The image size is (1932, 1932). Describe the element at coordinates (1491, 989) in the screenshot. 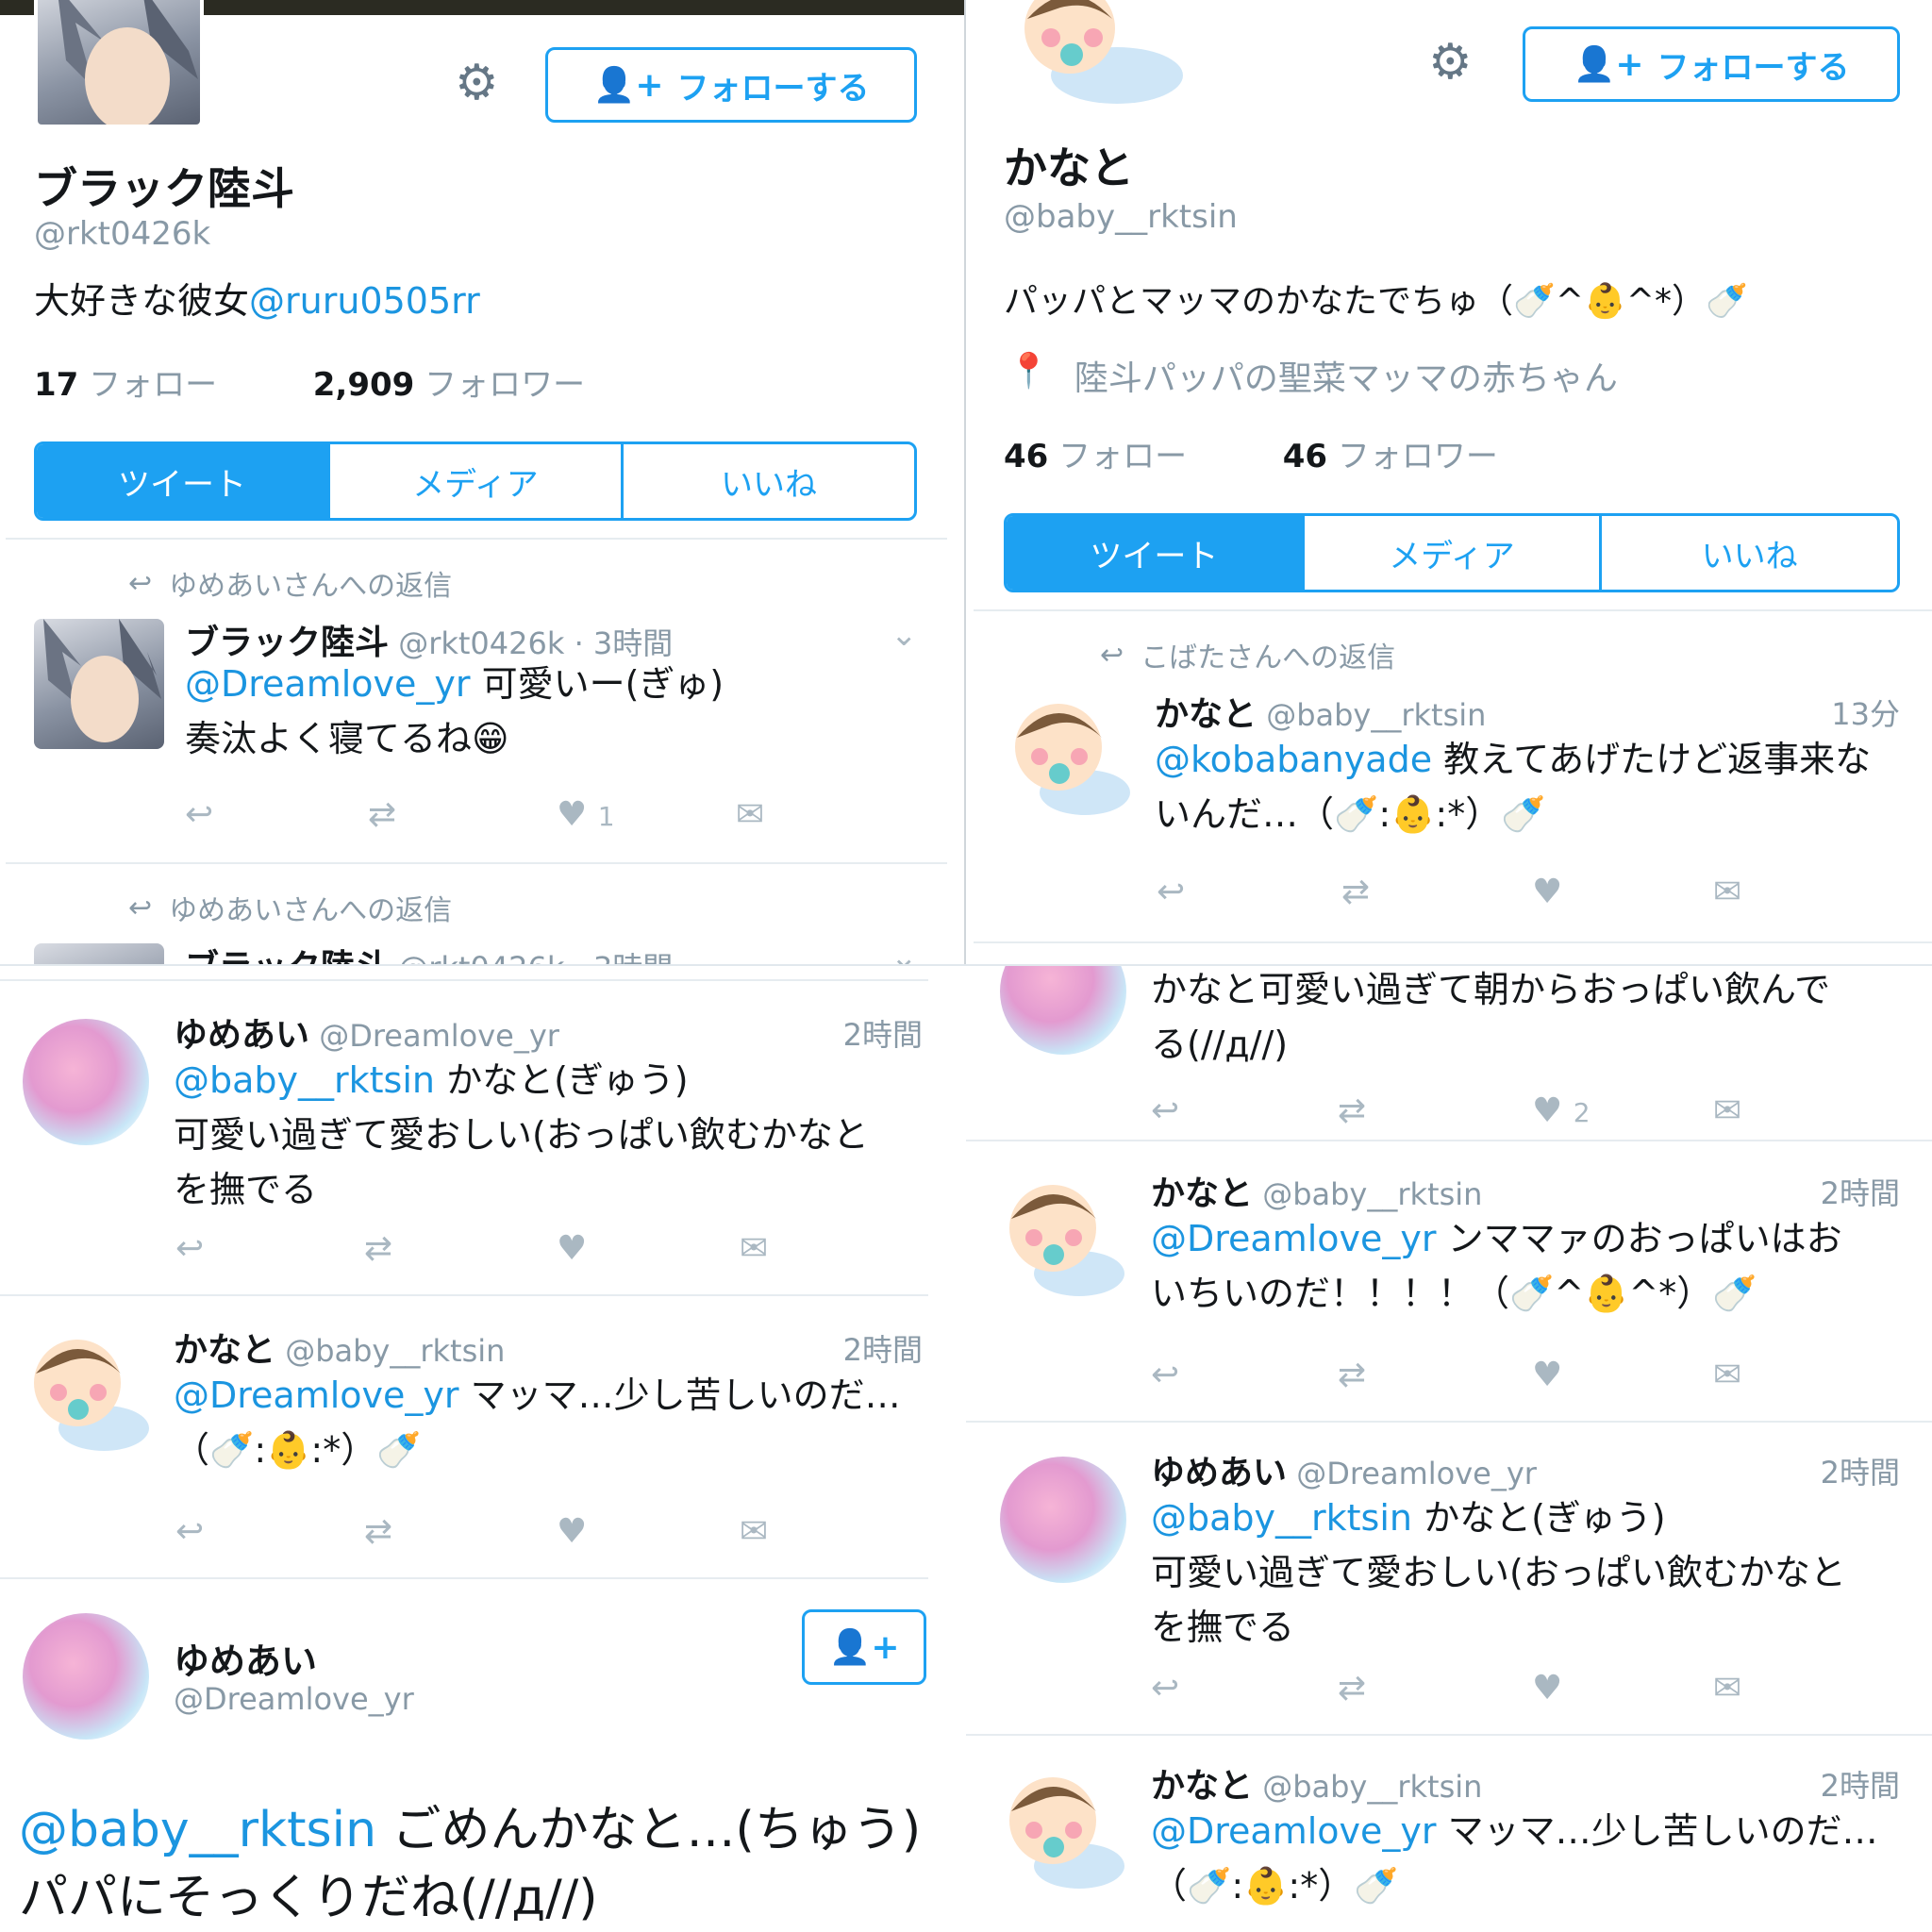

I see `tweet-text-line1: かなと可愛い過ぎて朝からおっぱい飲んで` at that location.